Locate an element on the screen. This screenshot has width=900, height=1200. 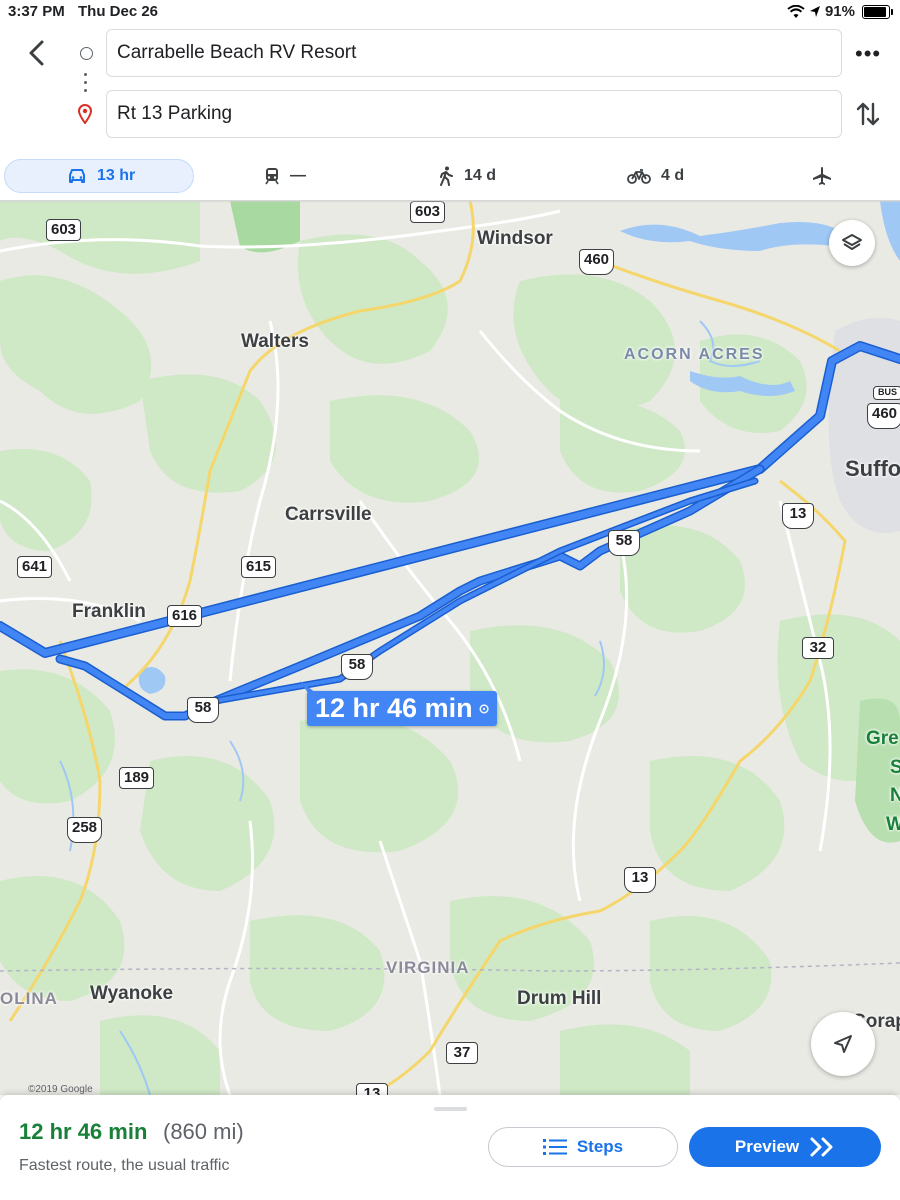
route-shield: 258 is located at coordinates (85, 830).